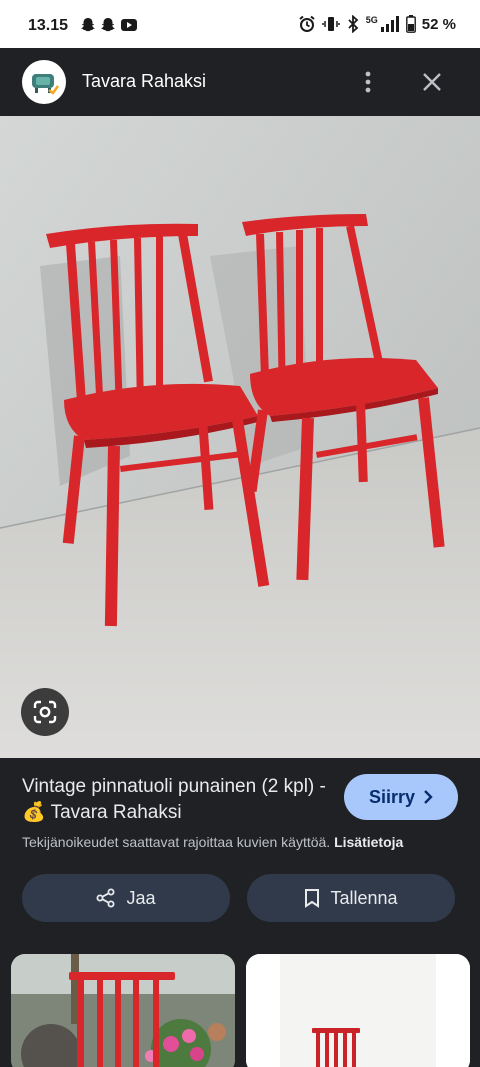 The image size is (480, 1067). What do you see at coordinates (371, 20) in the screenshot?
I see `network-type-label: 5G` at bounding box center [371, 20].